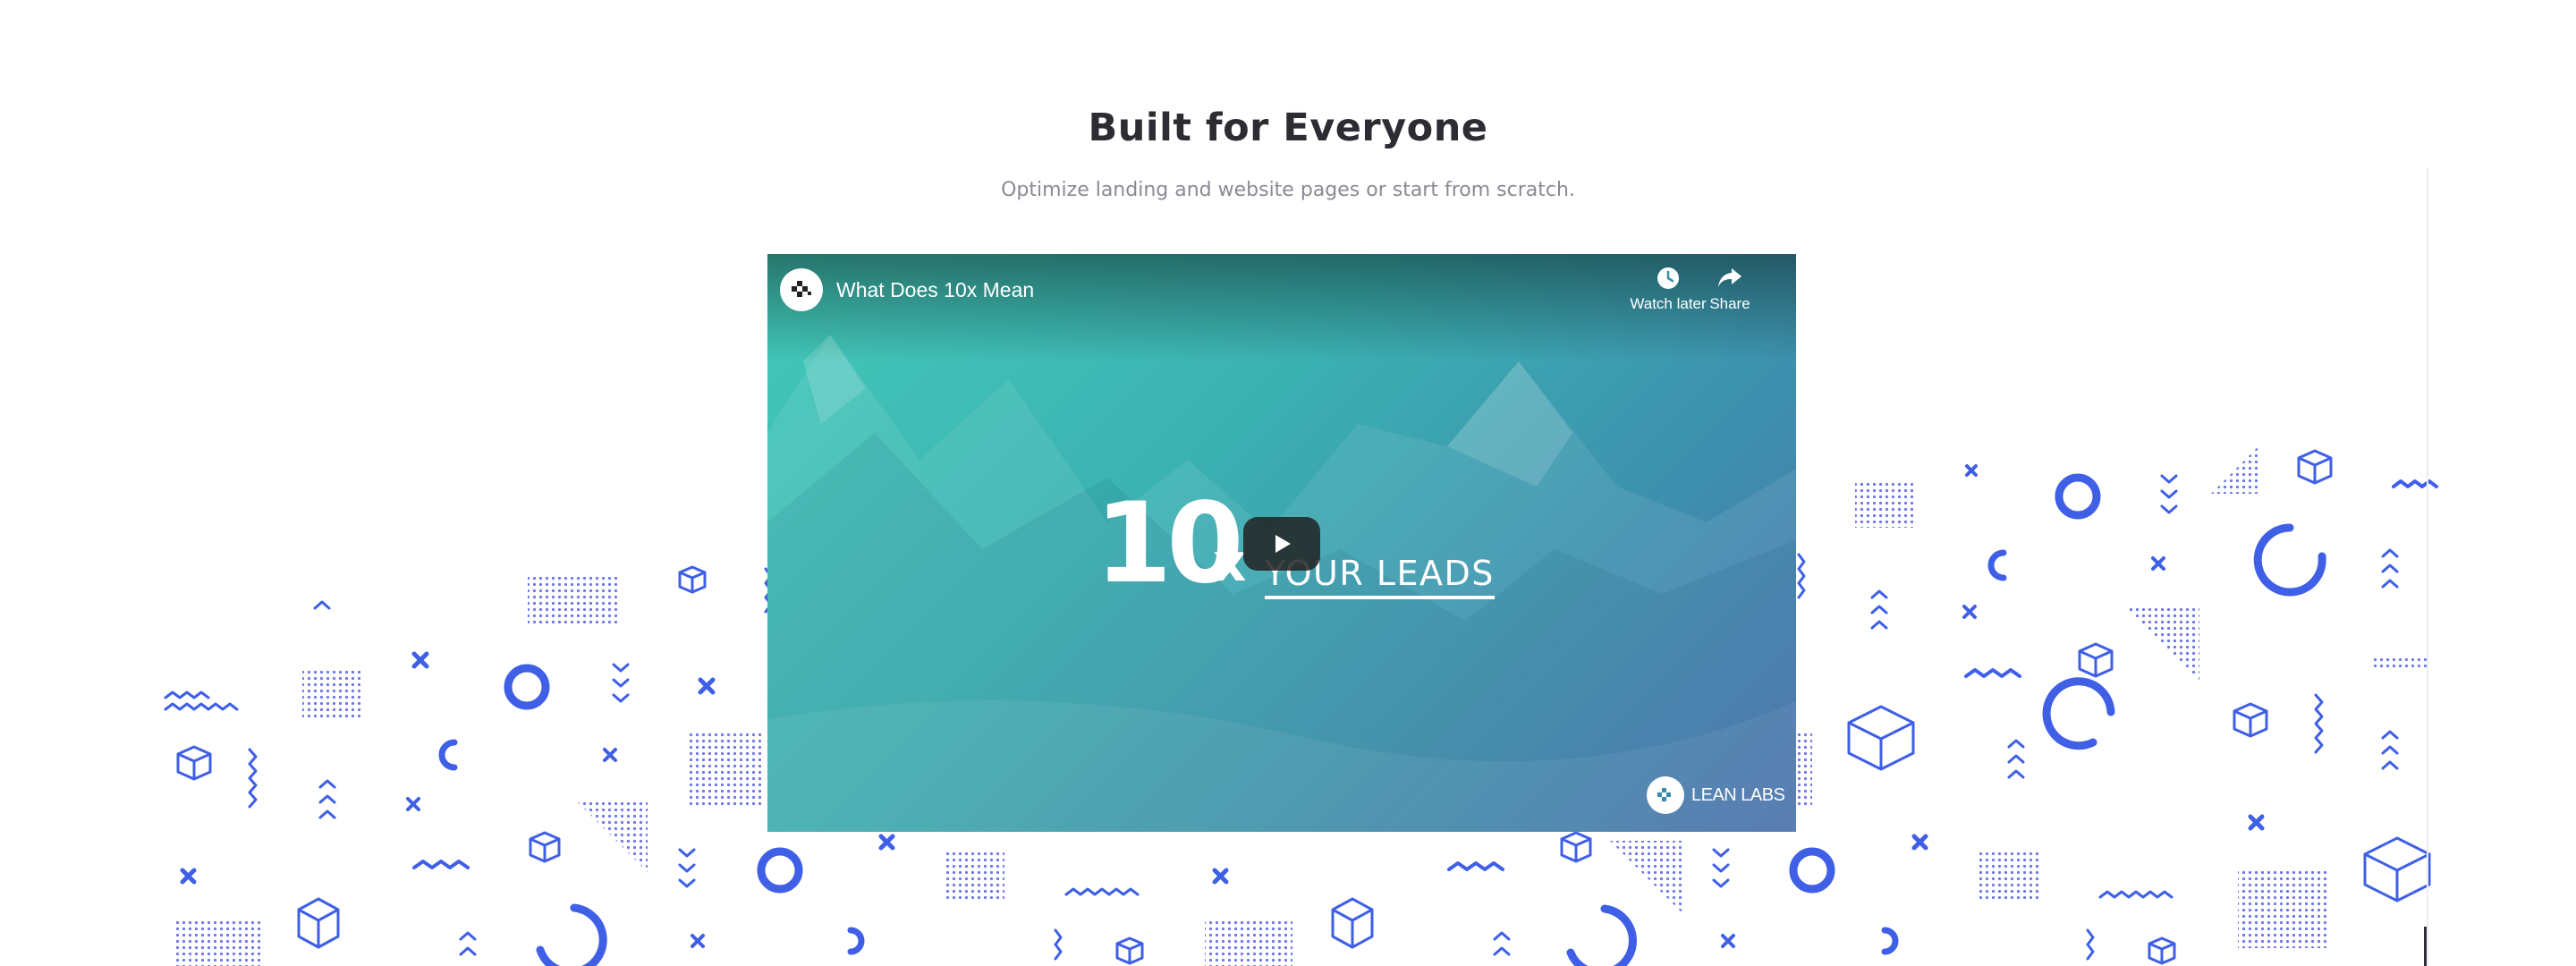  What do you see at coordinates (1288, 128) in the screenshot?
I see `section-title: Built for Everyone` at bounding box center [1288, 128].